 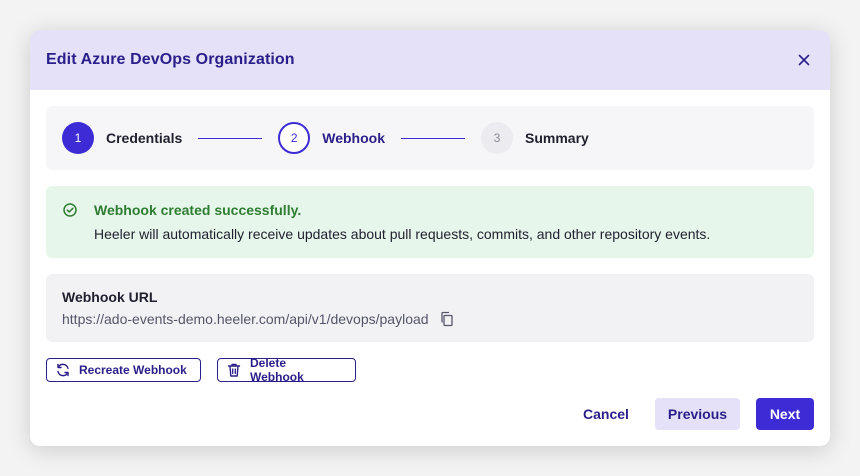 What do you see at coordinates (497, 138) in the screenshot?
I see `step-number: 3` at bounding box center [497, 138].